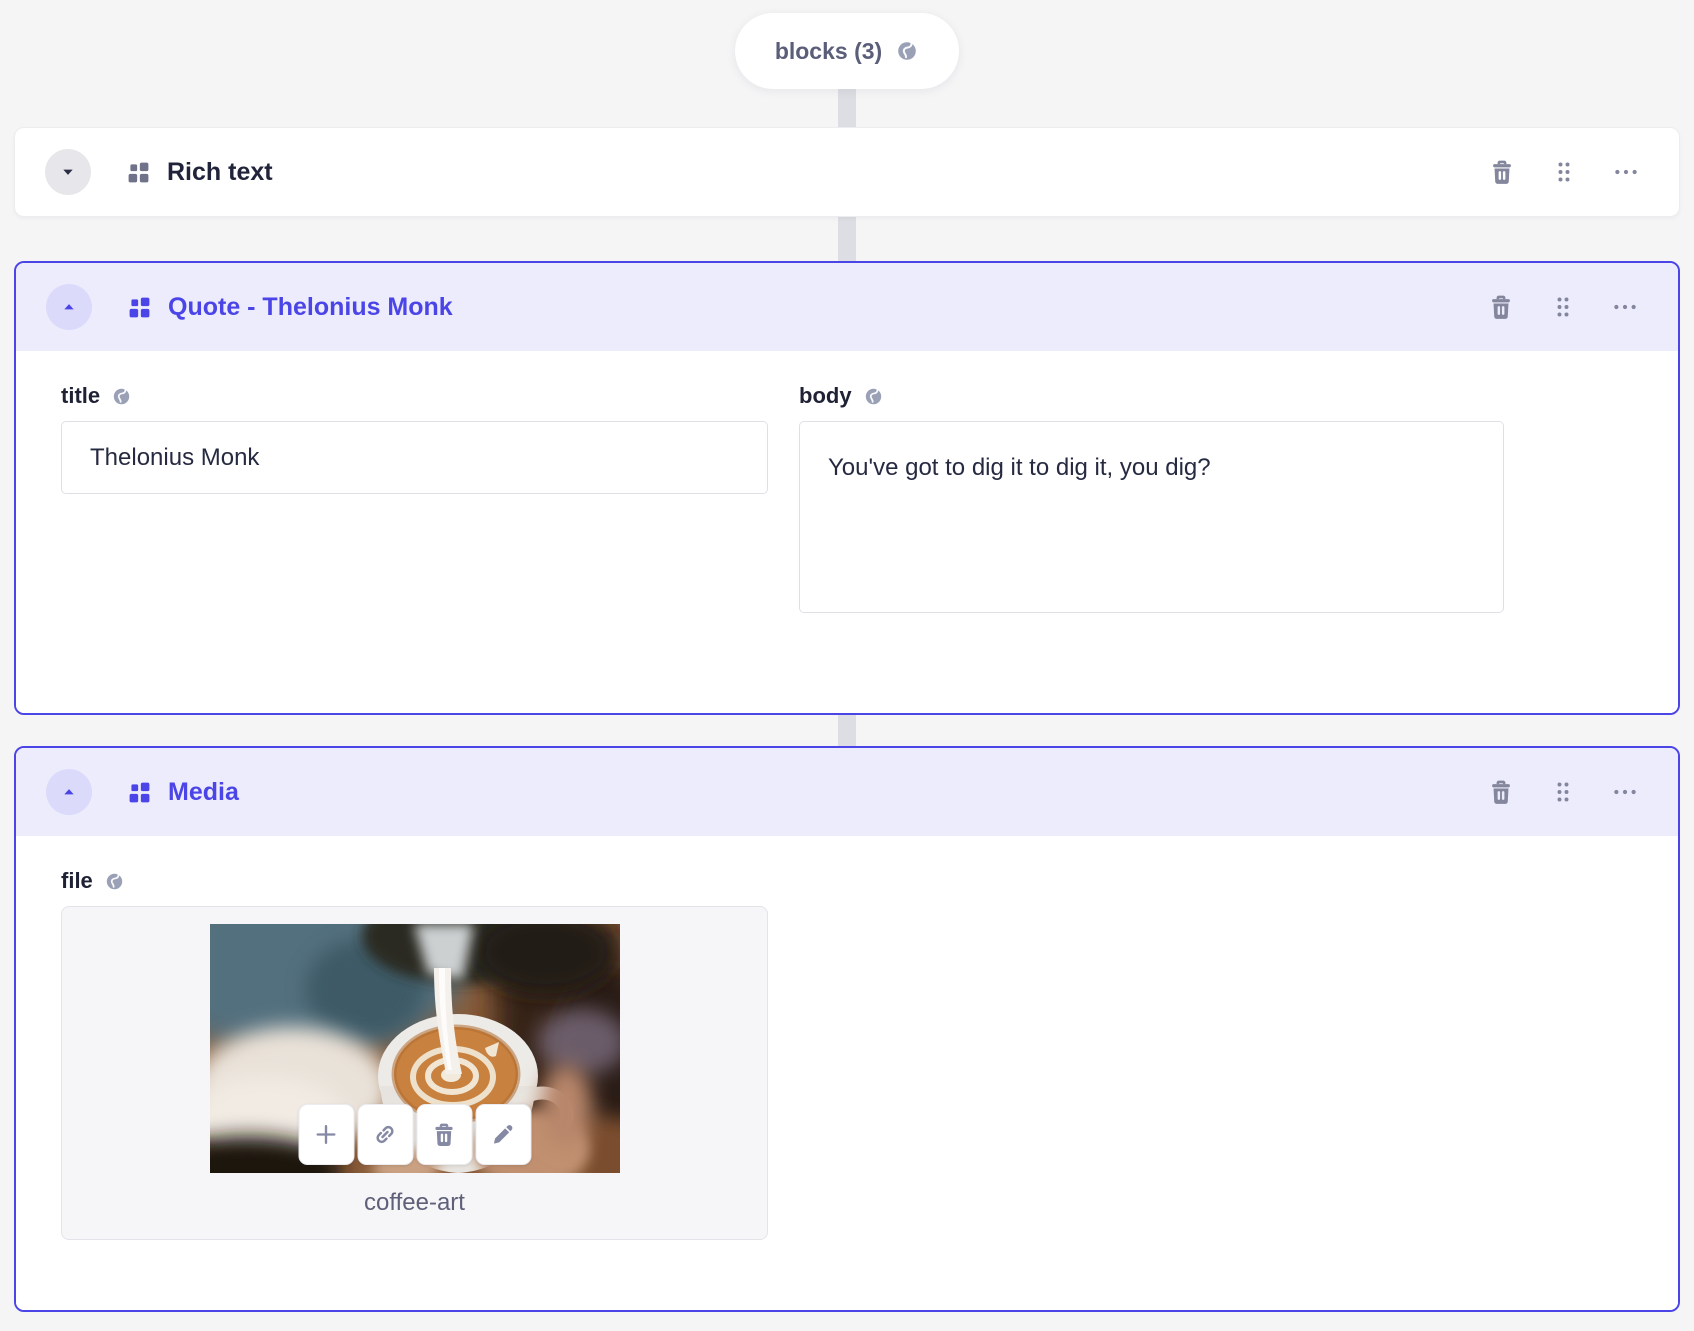 This screenshot has height=1331, width=1694. I want to click on upload-card: coffee-art, so click(414, 1073).